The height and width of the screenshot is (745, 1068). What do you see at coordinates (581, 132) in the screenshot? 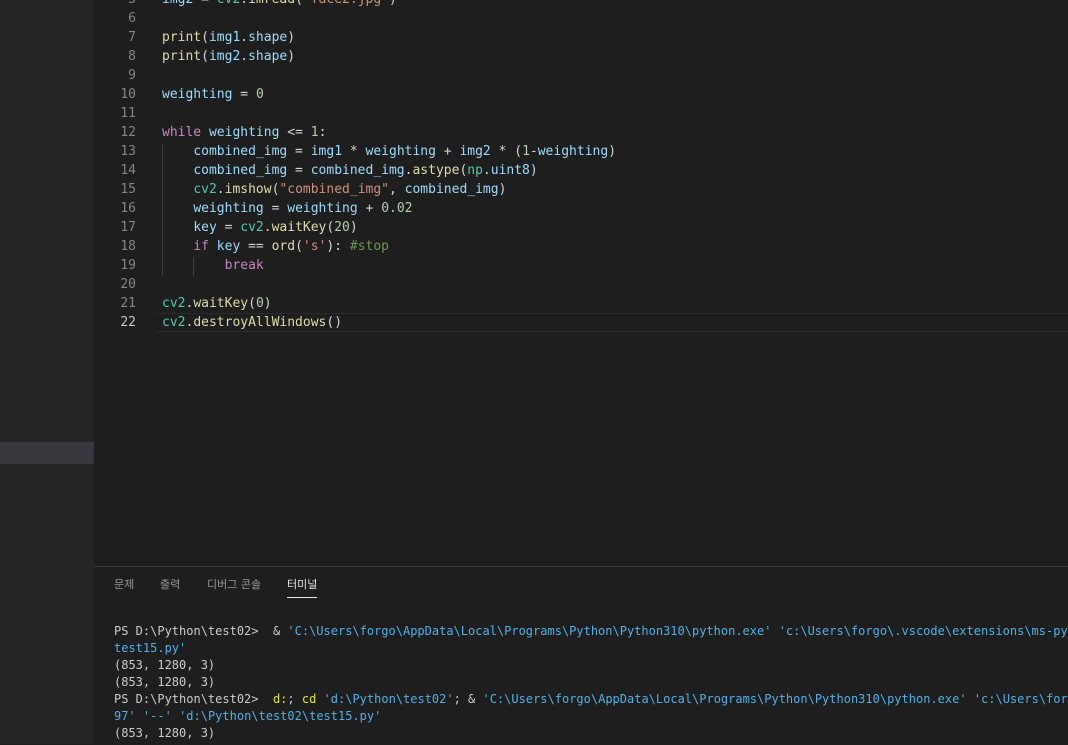
I see `code-line: 12 while weighting <= 1:` at bounding box center [581, 132].